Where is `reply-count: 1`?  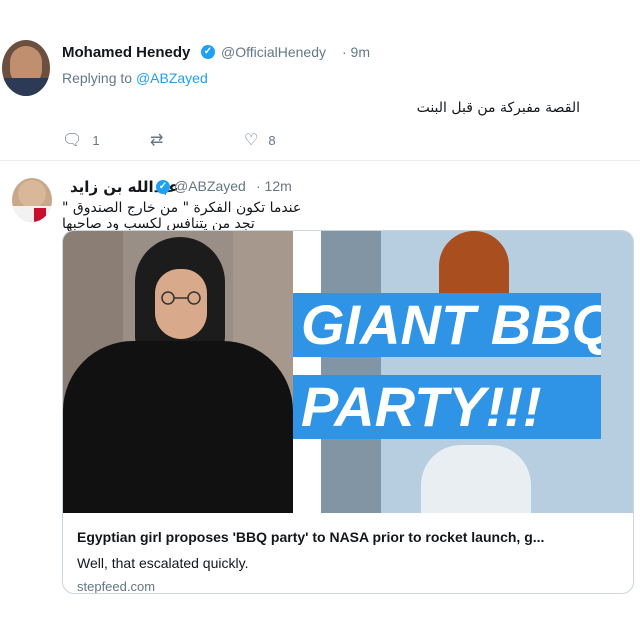 reply-count: 1 is located at coordinates (96, 140).